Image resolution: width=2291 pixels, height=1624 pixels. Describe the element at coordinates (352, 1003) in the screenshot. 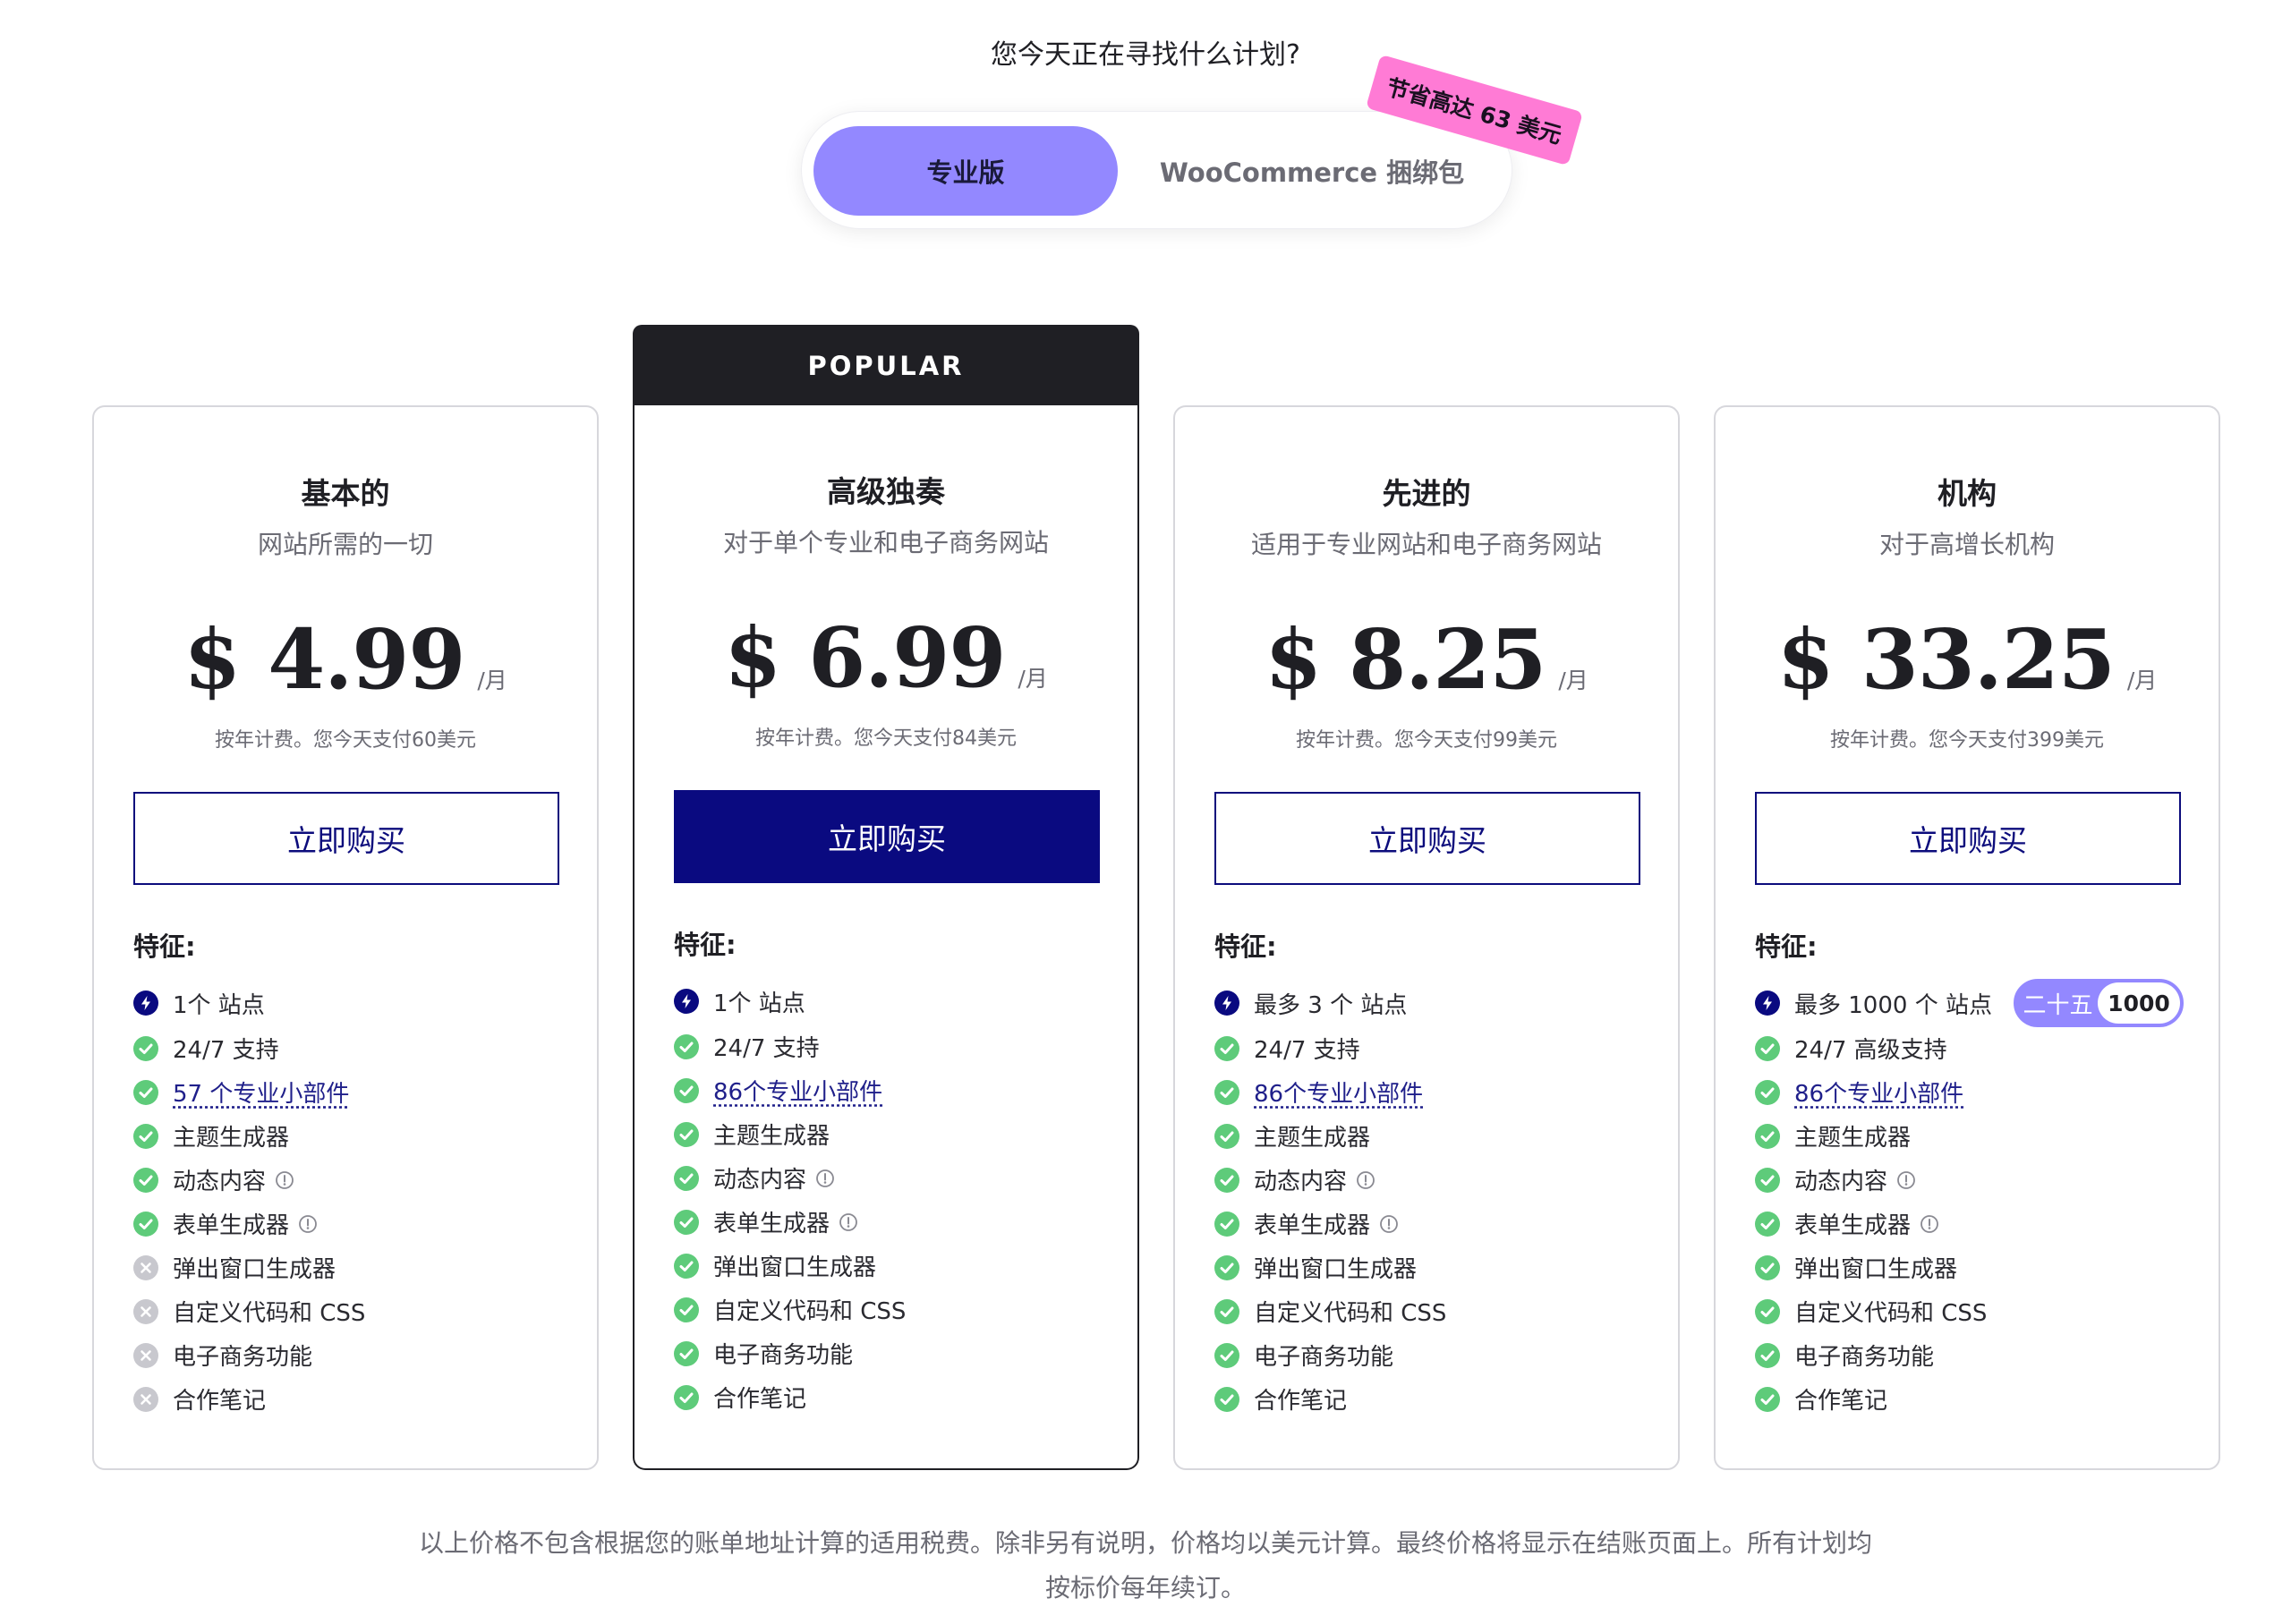

I see `feature-sites: 1个 站点` at that location.